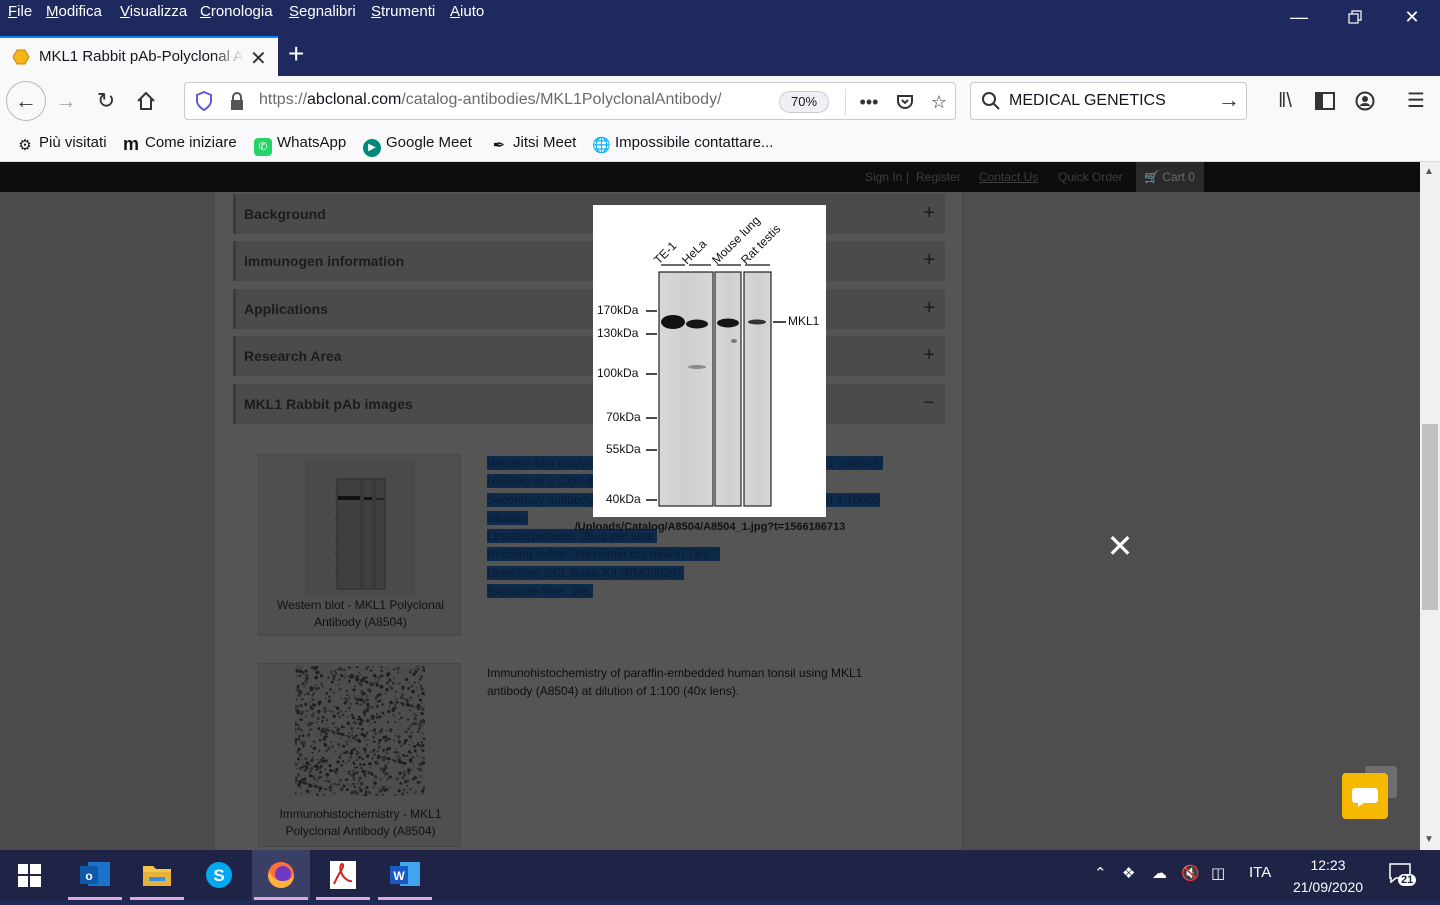 The width and height of the screenshot is (1440, 905). What do you see at coordinates (1429, 839) in the screenshot?
I see `scroll-down-icon: ▼` at bounding box center [1429, 839].